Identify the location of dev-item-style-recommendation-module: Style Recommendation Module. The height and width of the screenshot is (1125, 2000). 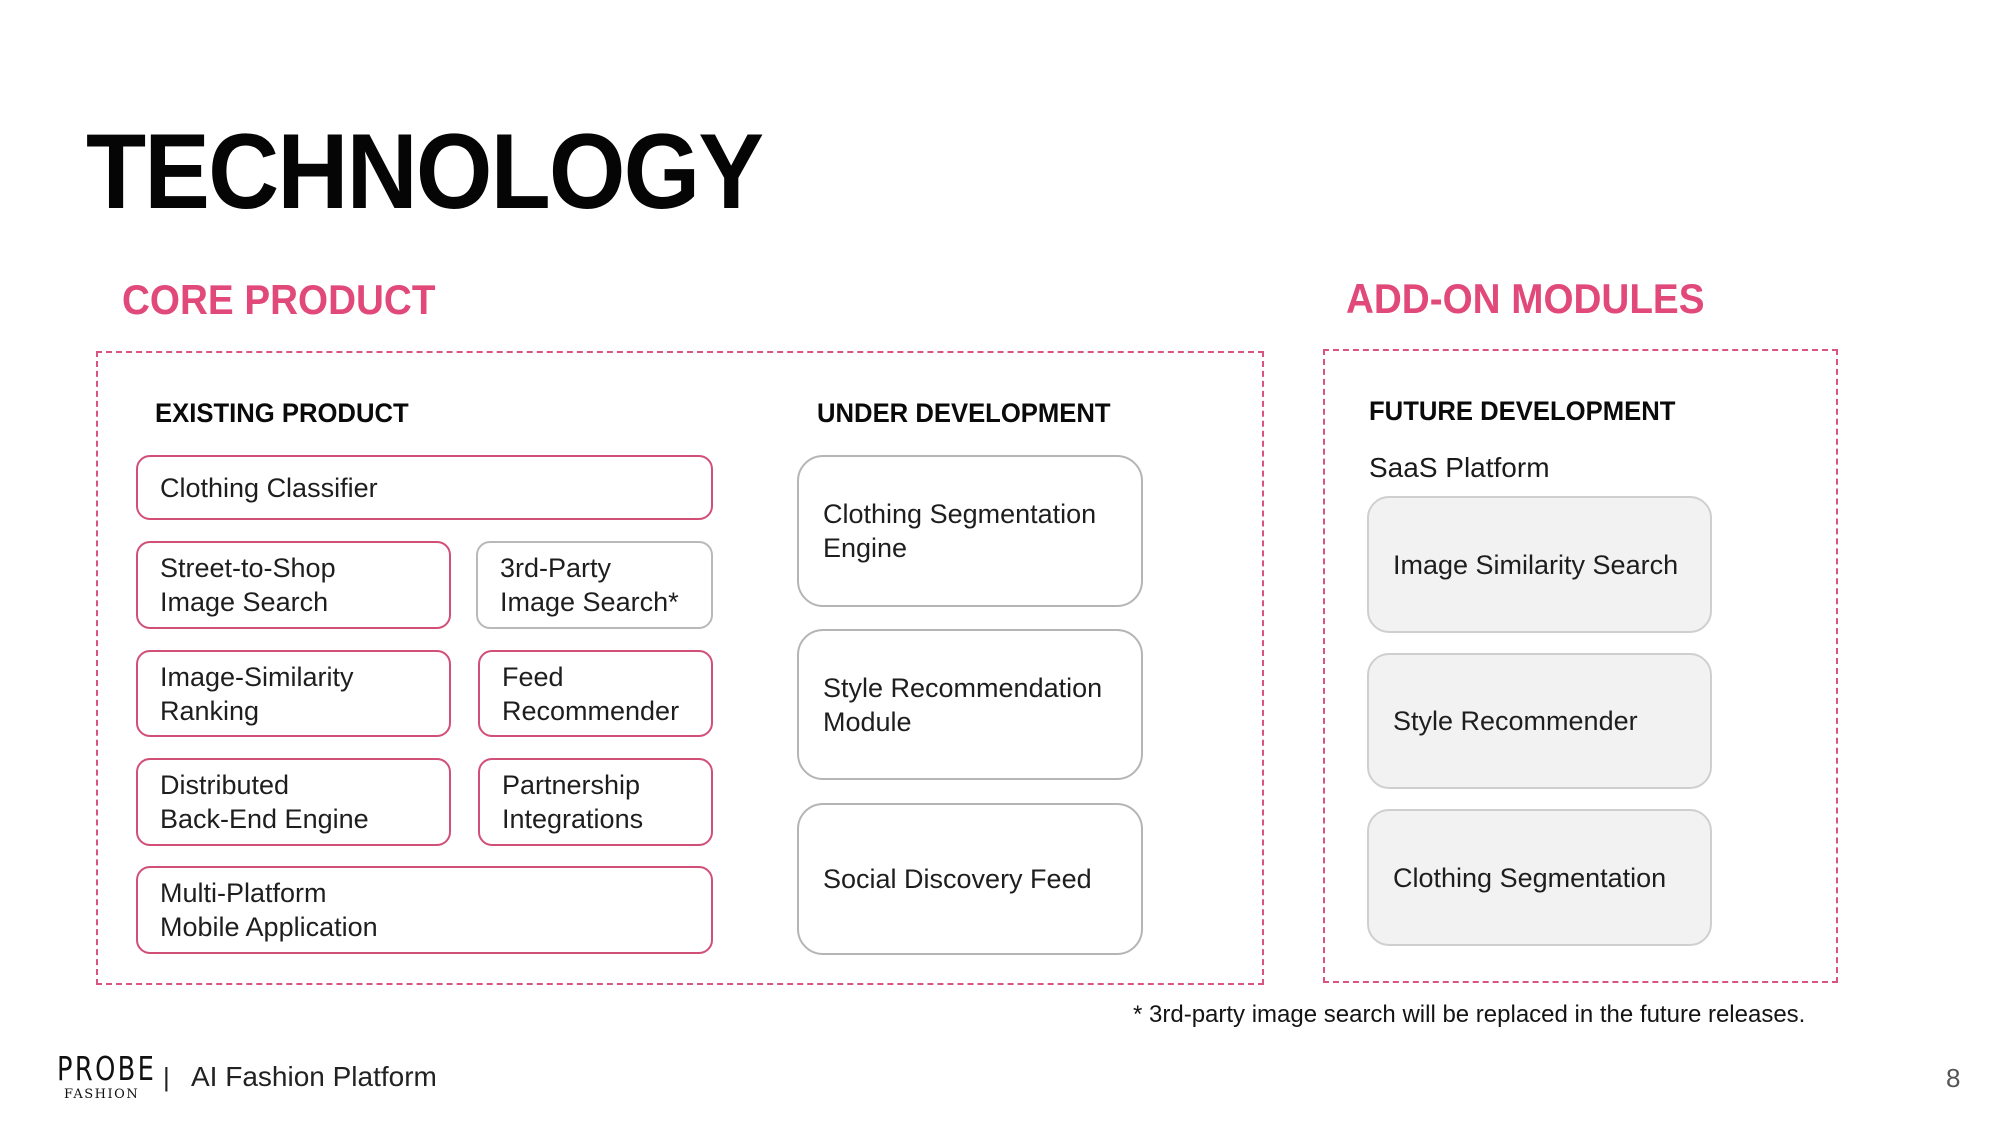
(970, 704).